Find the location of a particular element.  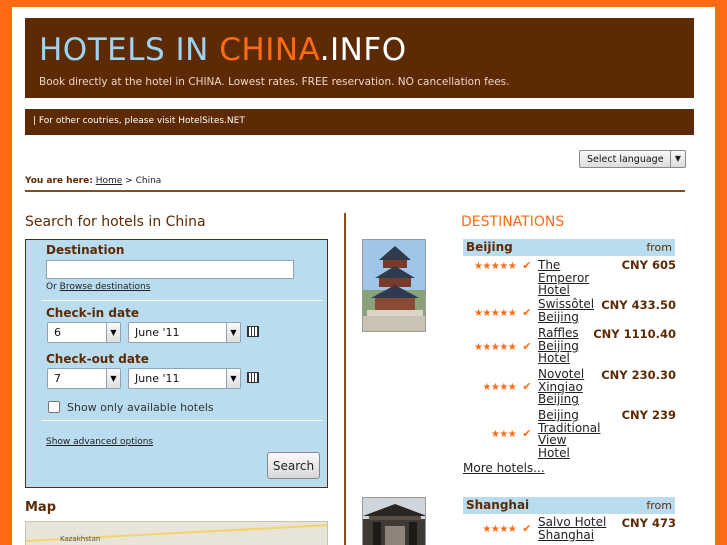

hotel-link: Beijing Traditional View Hotel is located at coordinates (569, 434).